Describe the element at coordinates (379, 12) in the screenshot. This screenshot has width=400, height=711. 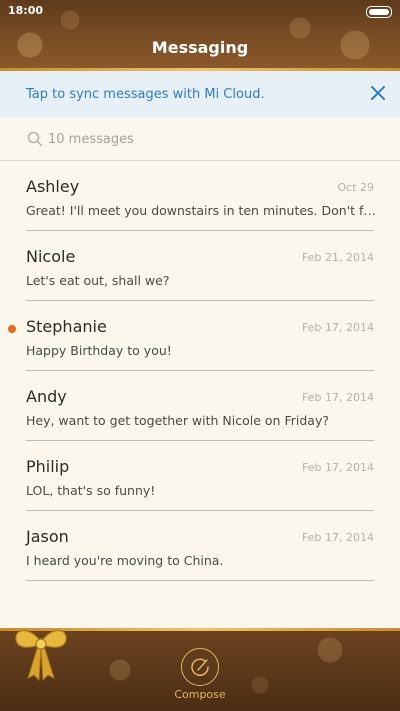
I see `battery-icon` at that location.